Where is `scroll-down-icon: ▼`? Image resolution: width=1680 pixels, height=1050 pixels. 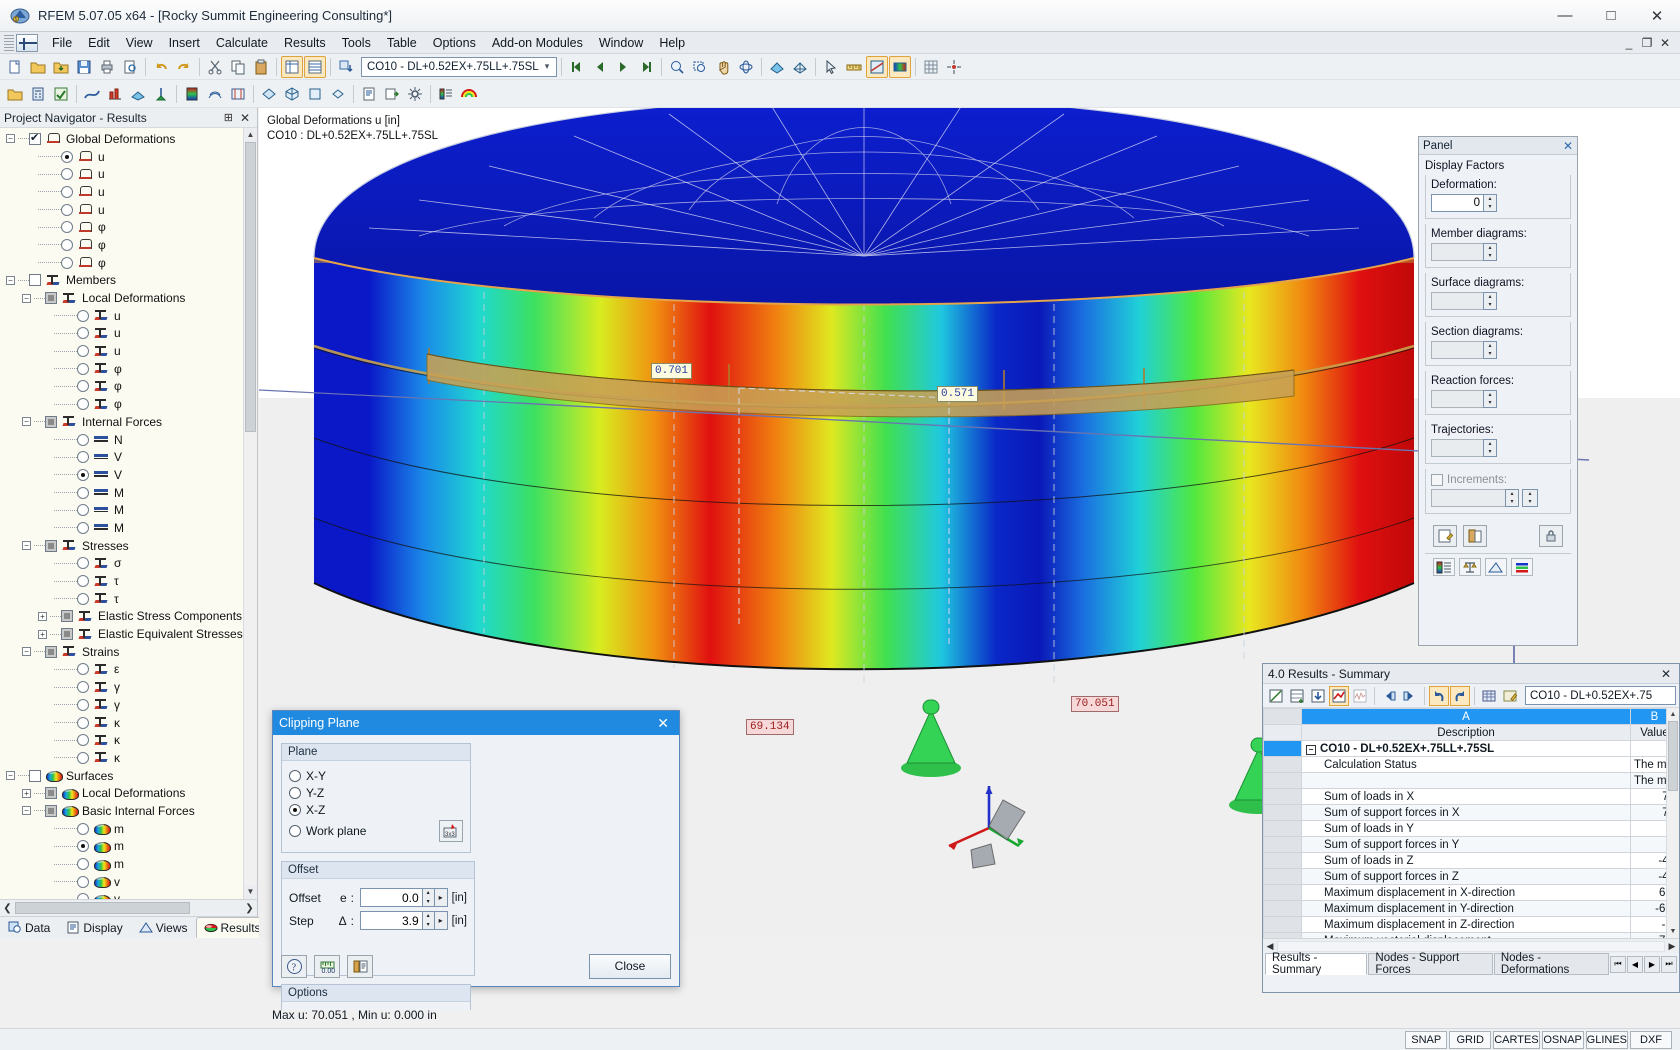 scroll-down-icon: ▼ is located at coordinates (250, 892).